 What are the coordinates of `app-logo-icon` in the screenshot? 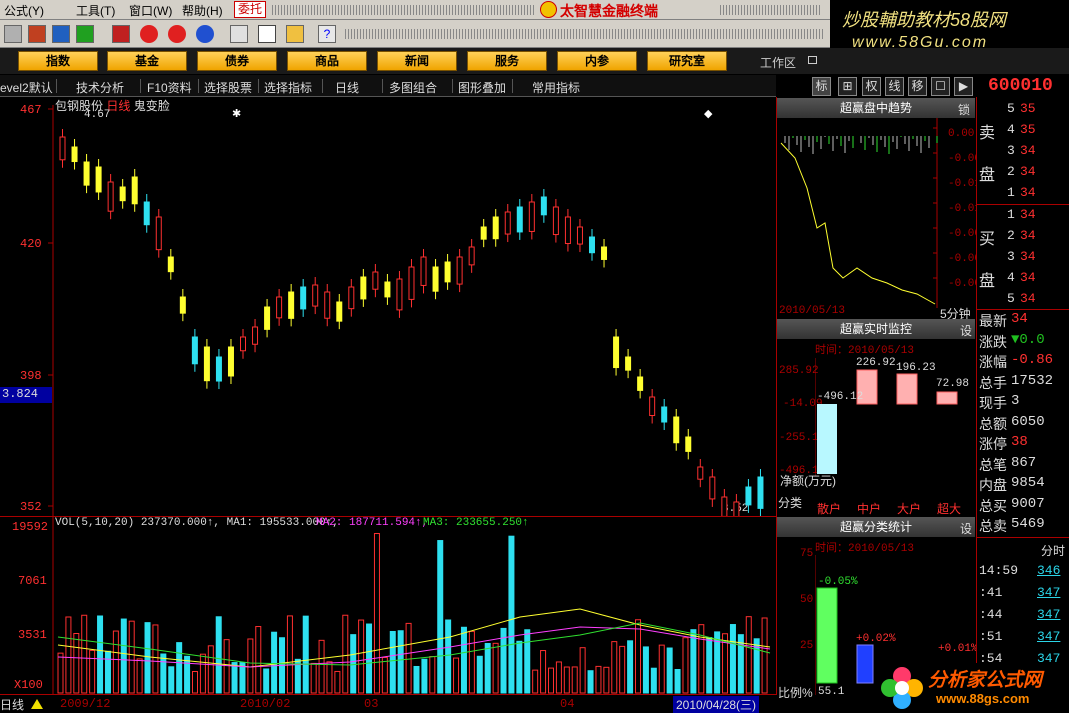 It's located at (548, 9).